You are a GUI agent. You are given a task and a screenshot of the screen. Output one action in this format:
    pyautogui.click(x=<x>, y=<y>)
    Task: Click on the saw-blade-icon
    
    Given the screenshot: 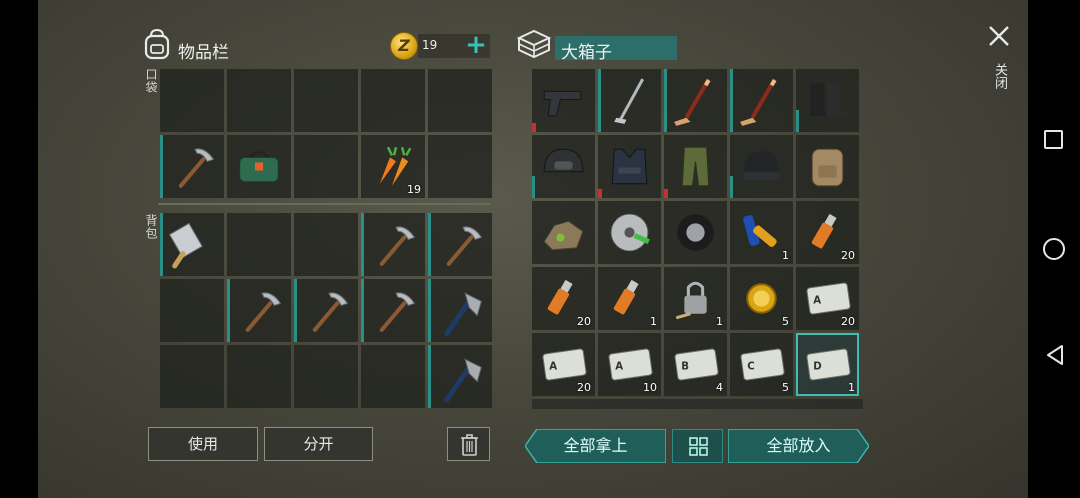 What is the action you would take?
    pyautogui.click(x=630, y=232)
    